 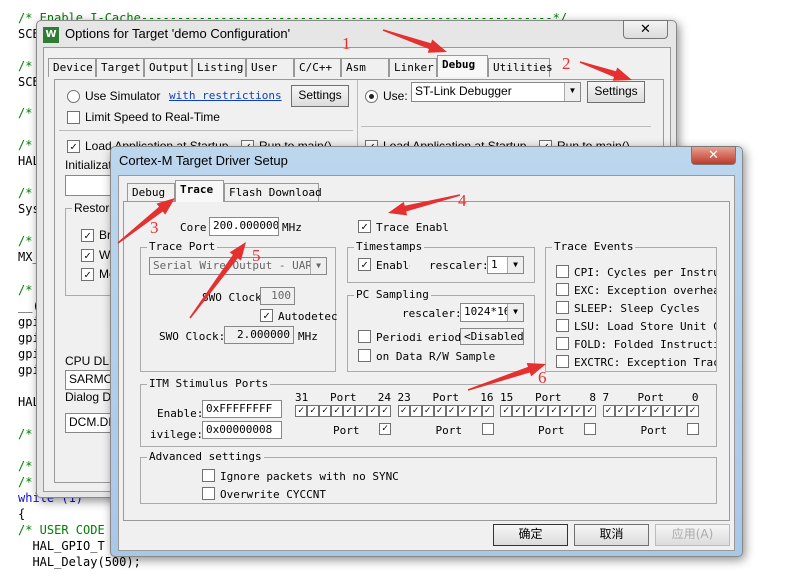 What do you see at coordinates (462, 200) in the screenshot?
I see `annotation-number: 4` at bounding box center [462, 200].